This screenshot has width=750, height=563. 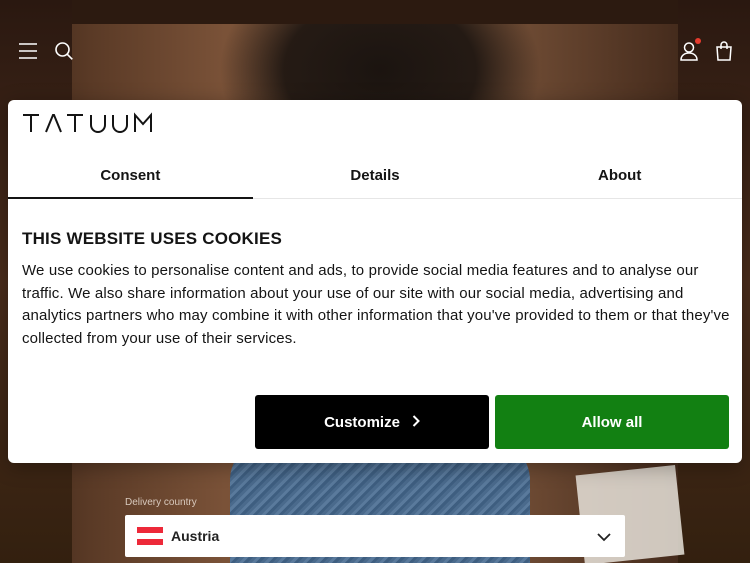 I want to click on allow-all-button: Allow all, so click(x=612, y=422).